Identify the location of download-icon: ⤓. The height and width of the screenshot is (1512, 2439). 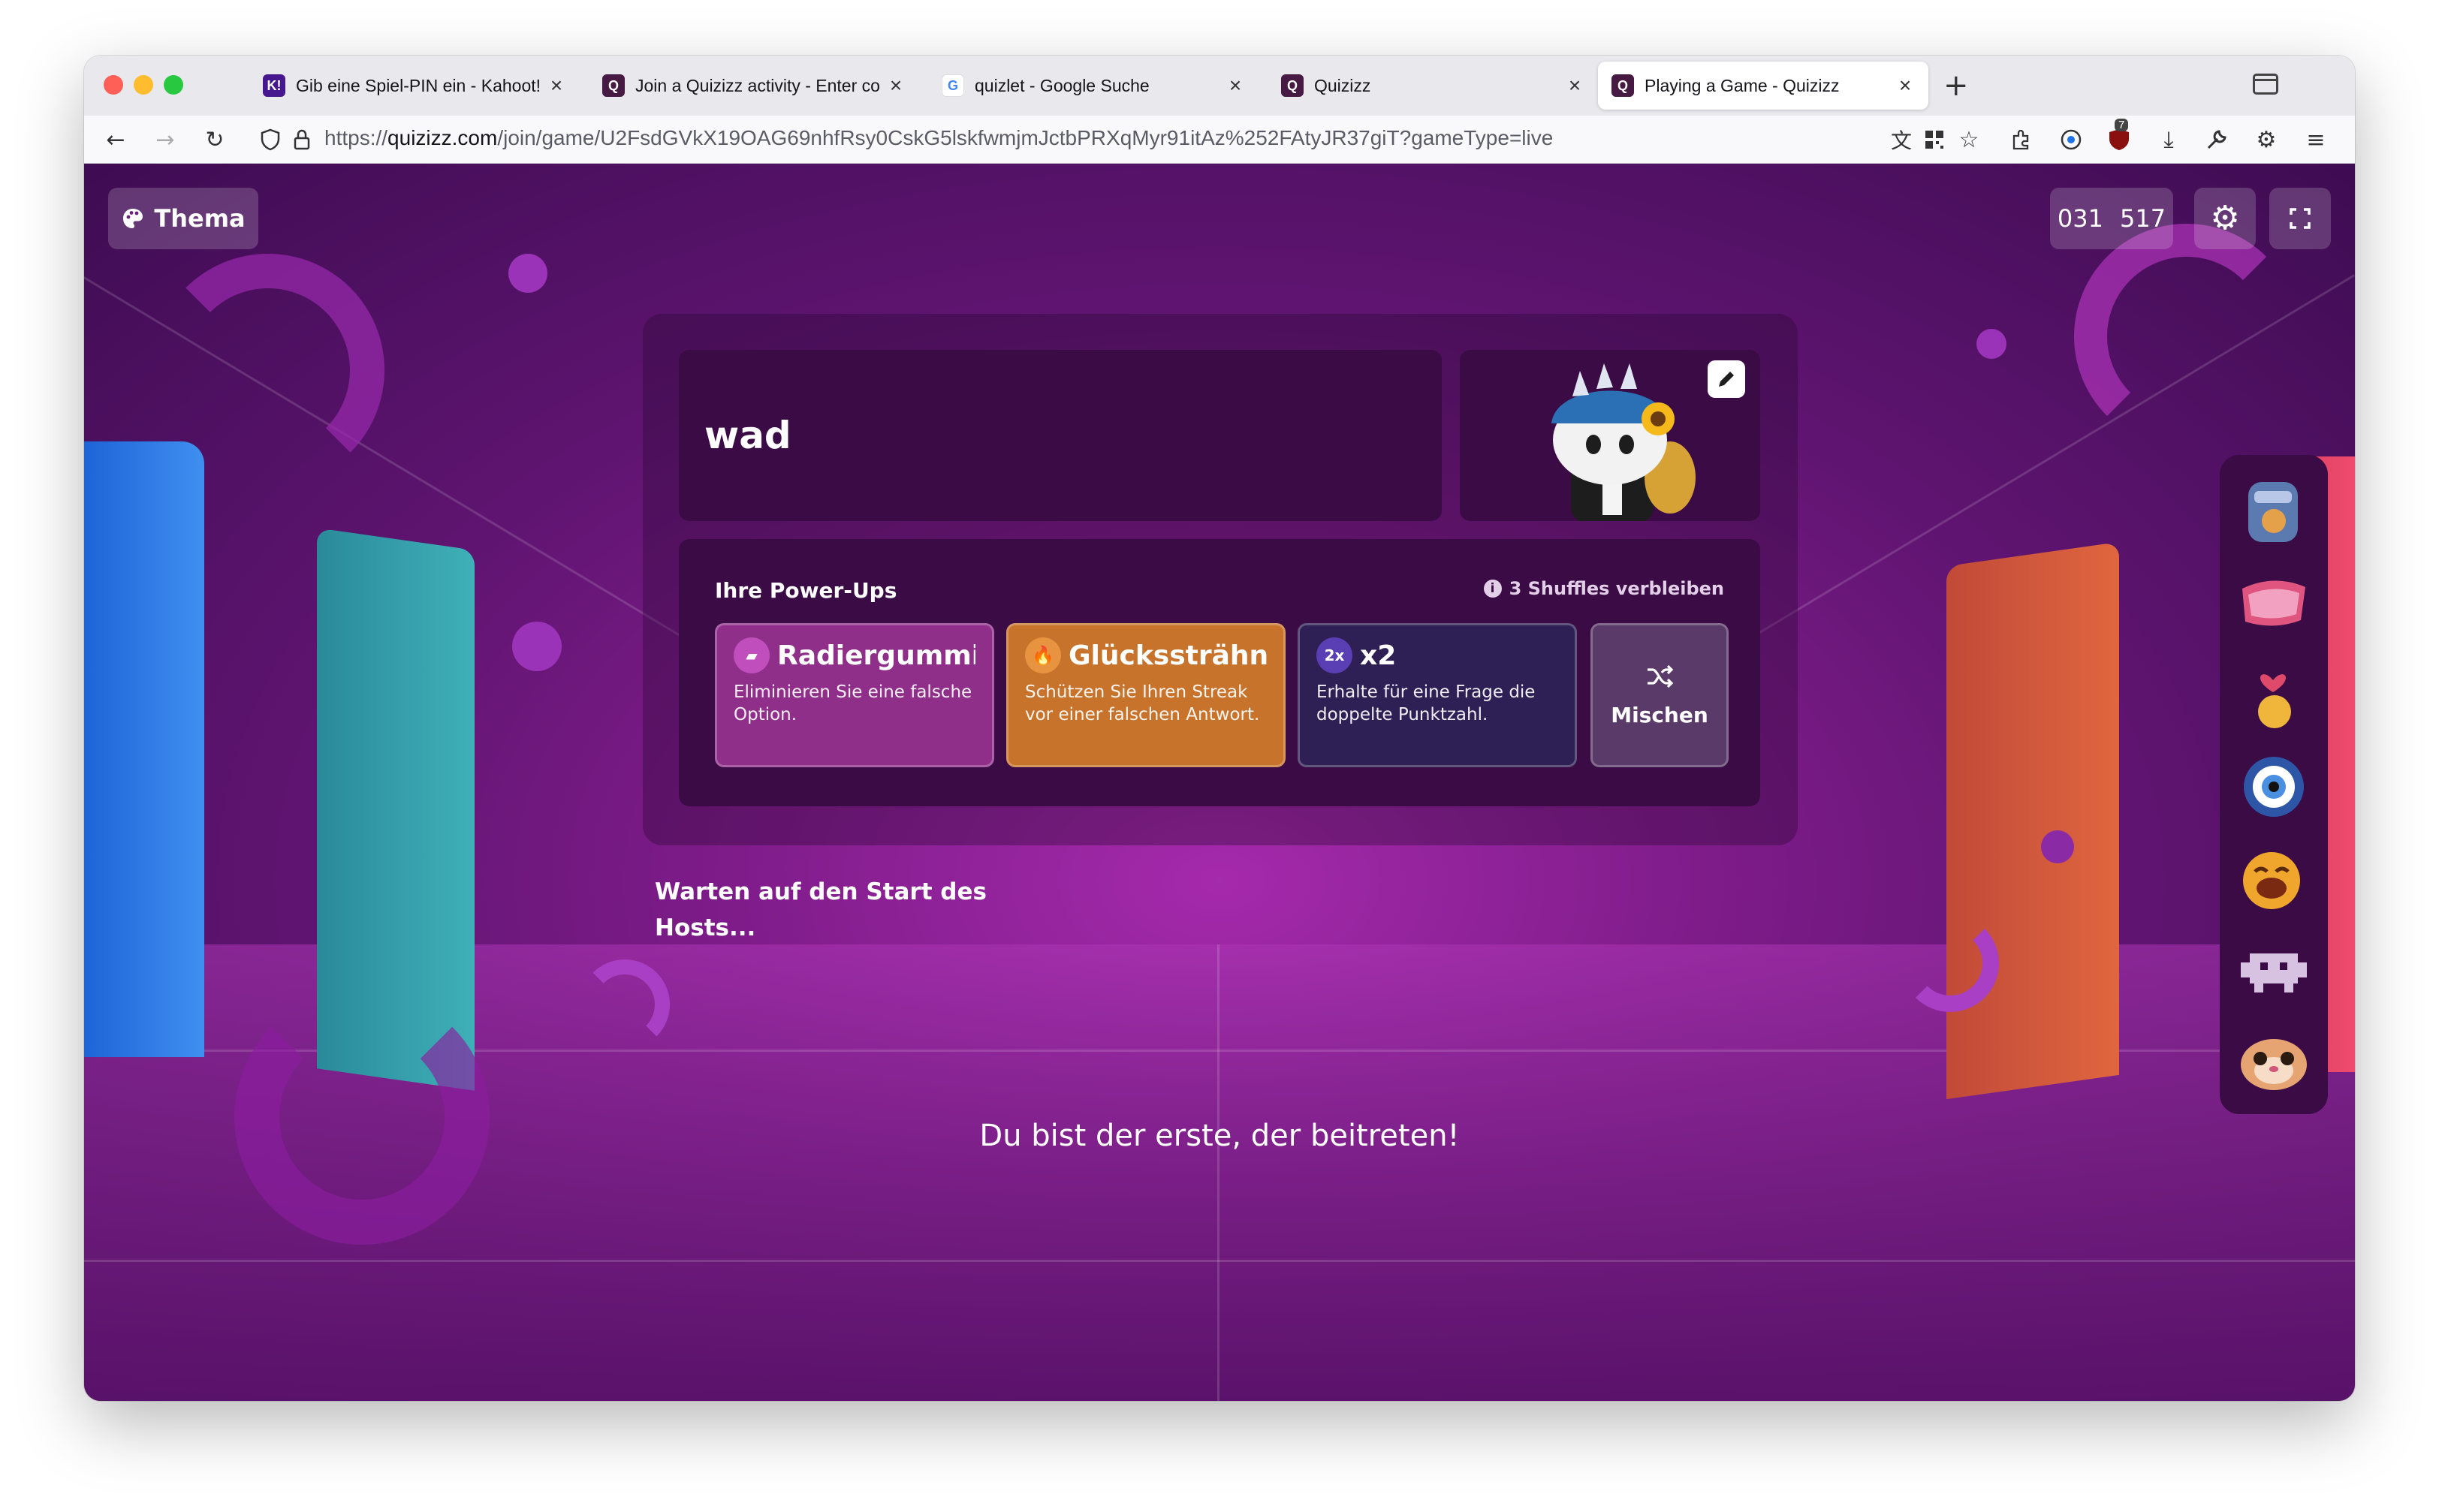
(2169, 140).